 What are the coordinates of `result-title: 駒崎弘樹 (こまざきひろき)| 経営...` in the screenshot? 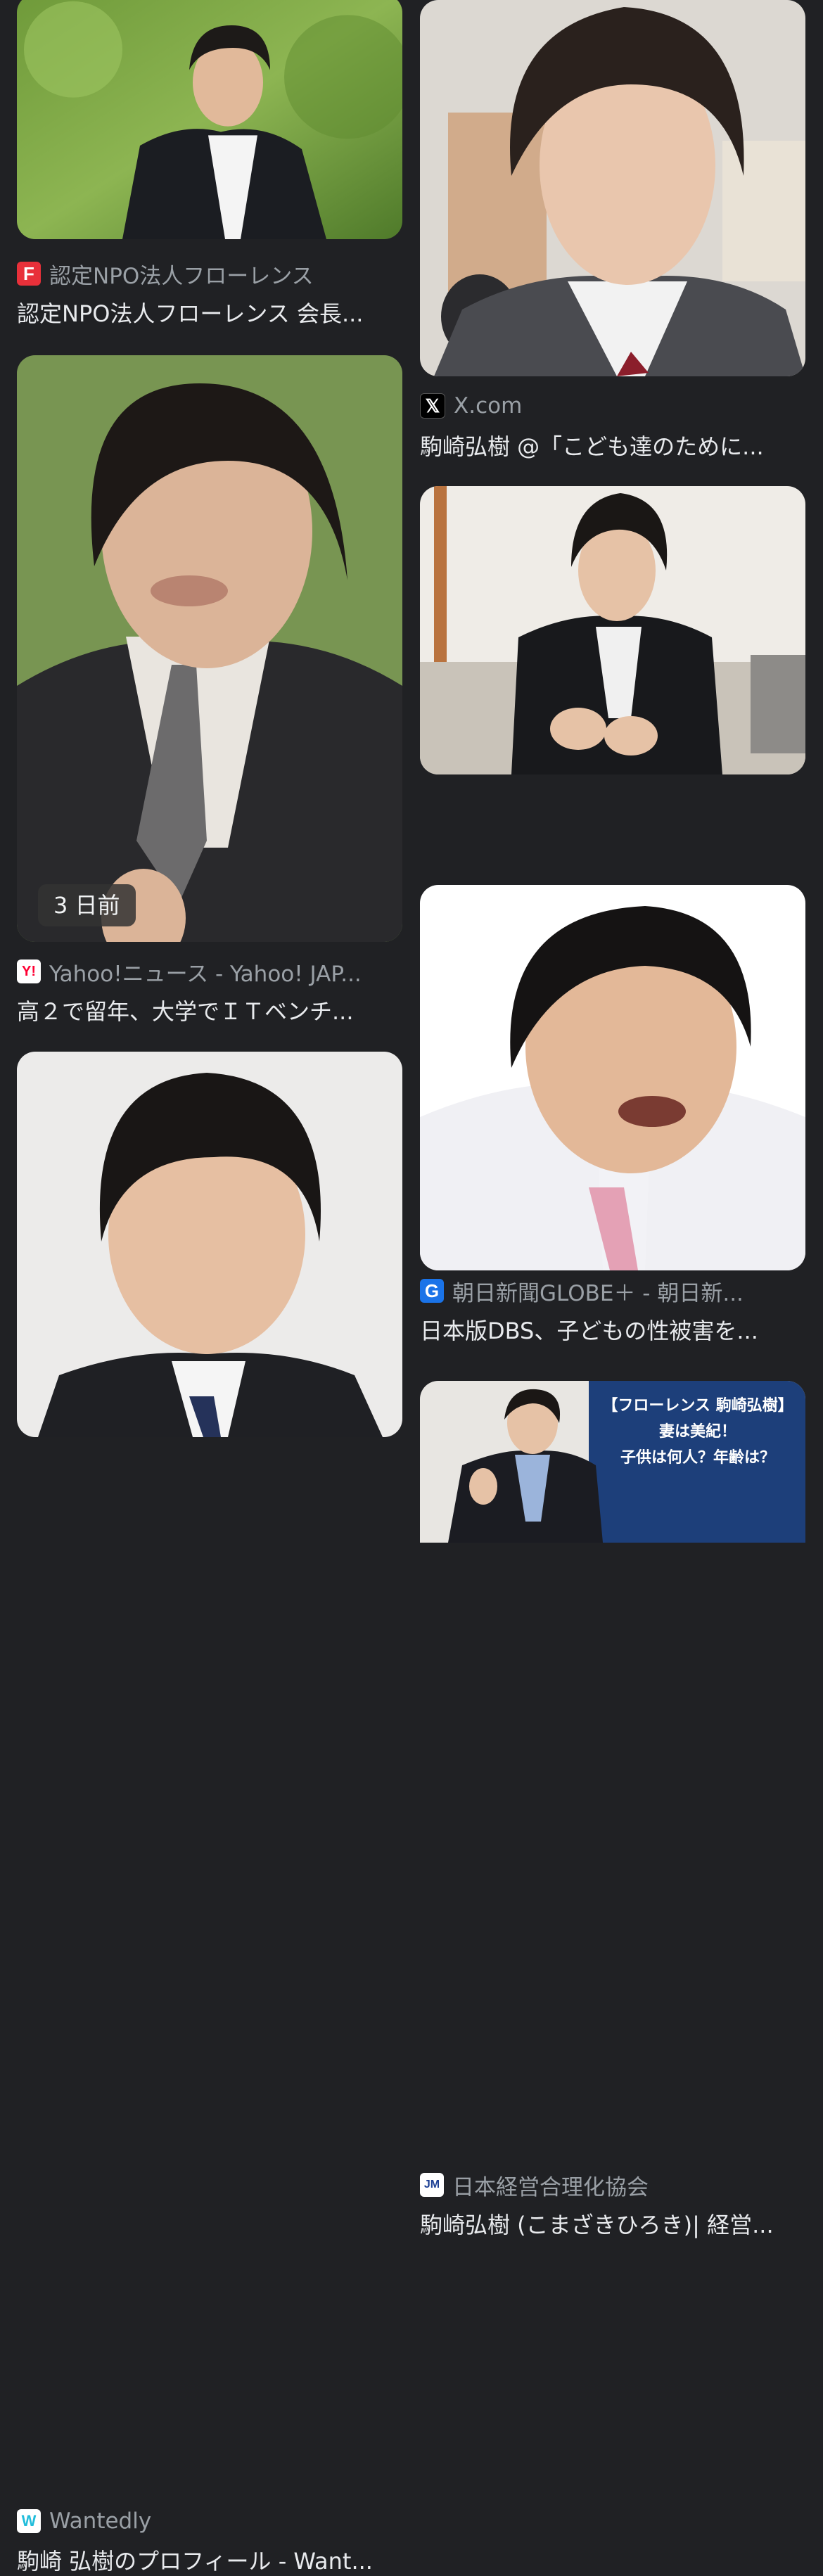 It's located at (612, 2223).